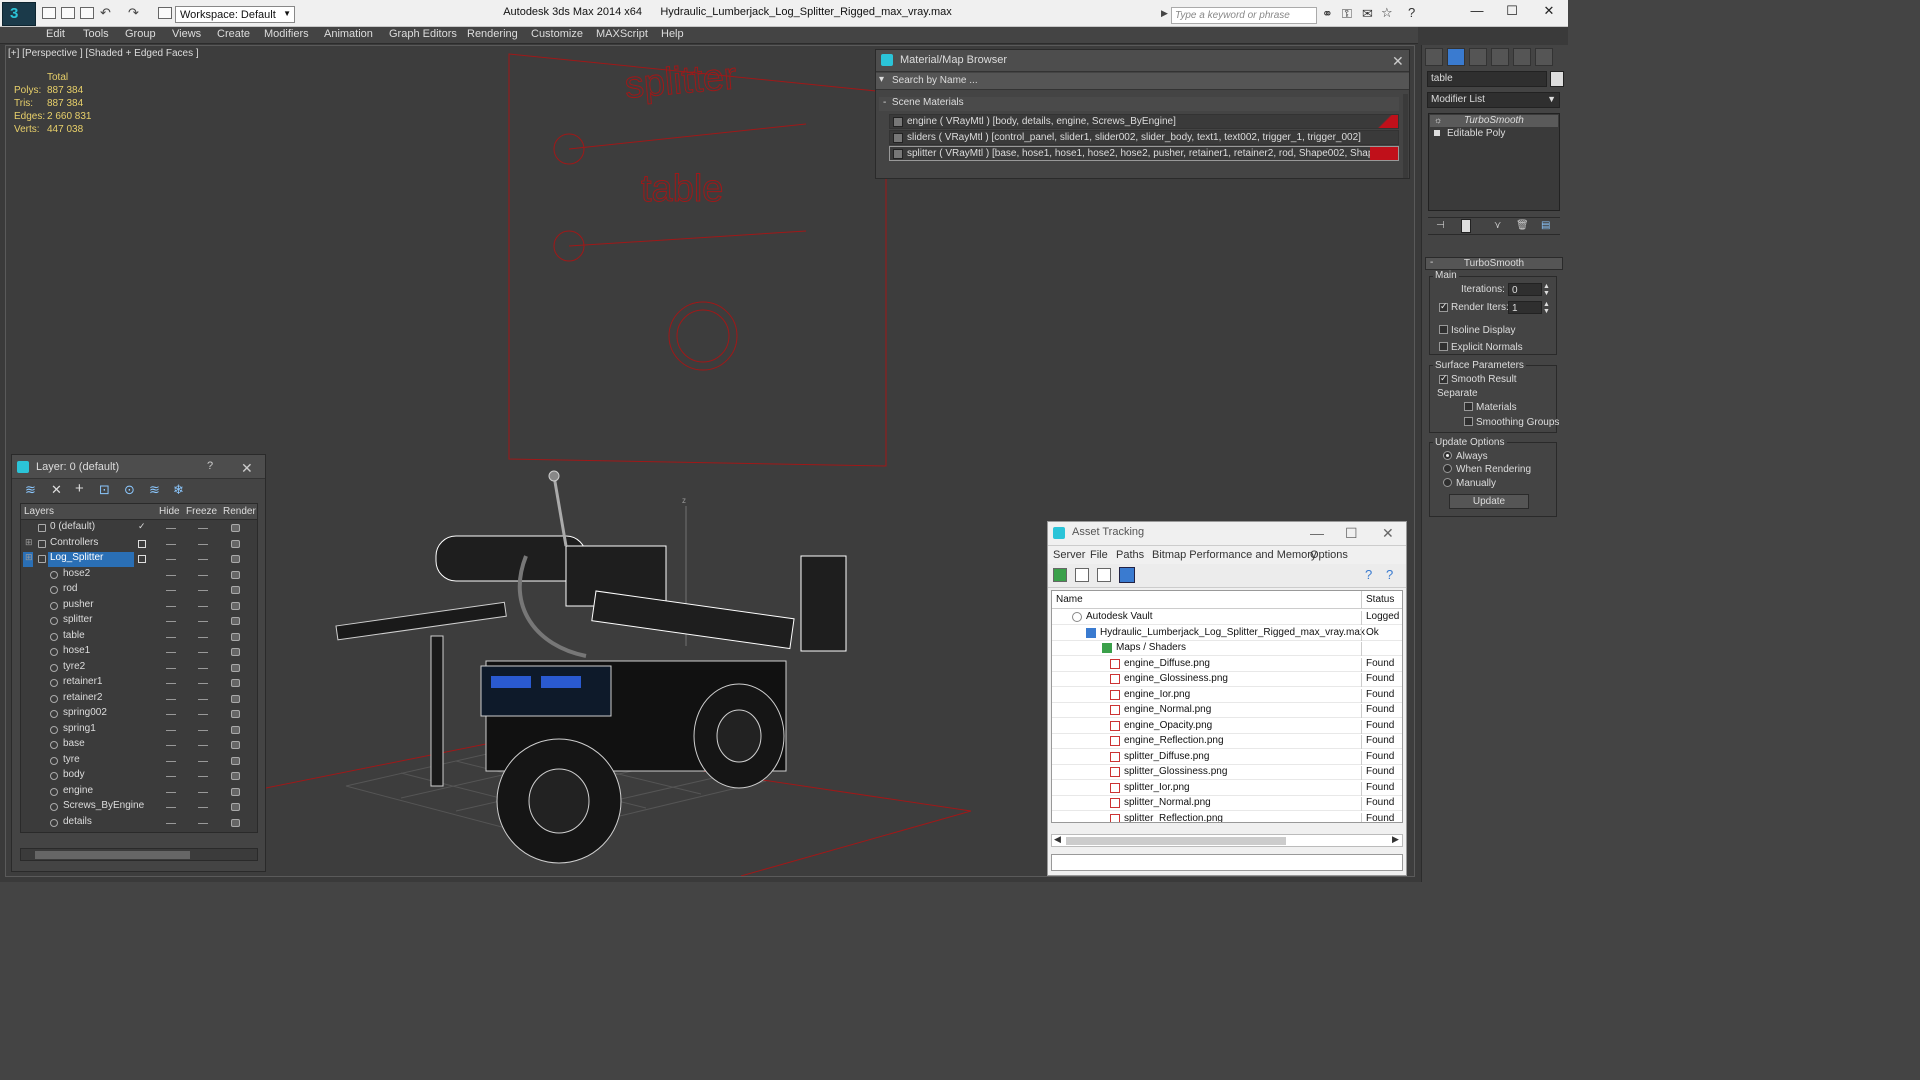 Image resolution: width=1920 pixels, height=1080 pixels. What do you see at coordinates (1447, 482) in the screenshot?
I see `manually-radio` at bounding box center [1447, 482].